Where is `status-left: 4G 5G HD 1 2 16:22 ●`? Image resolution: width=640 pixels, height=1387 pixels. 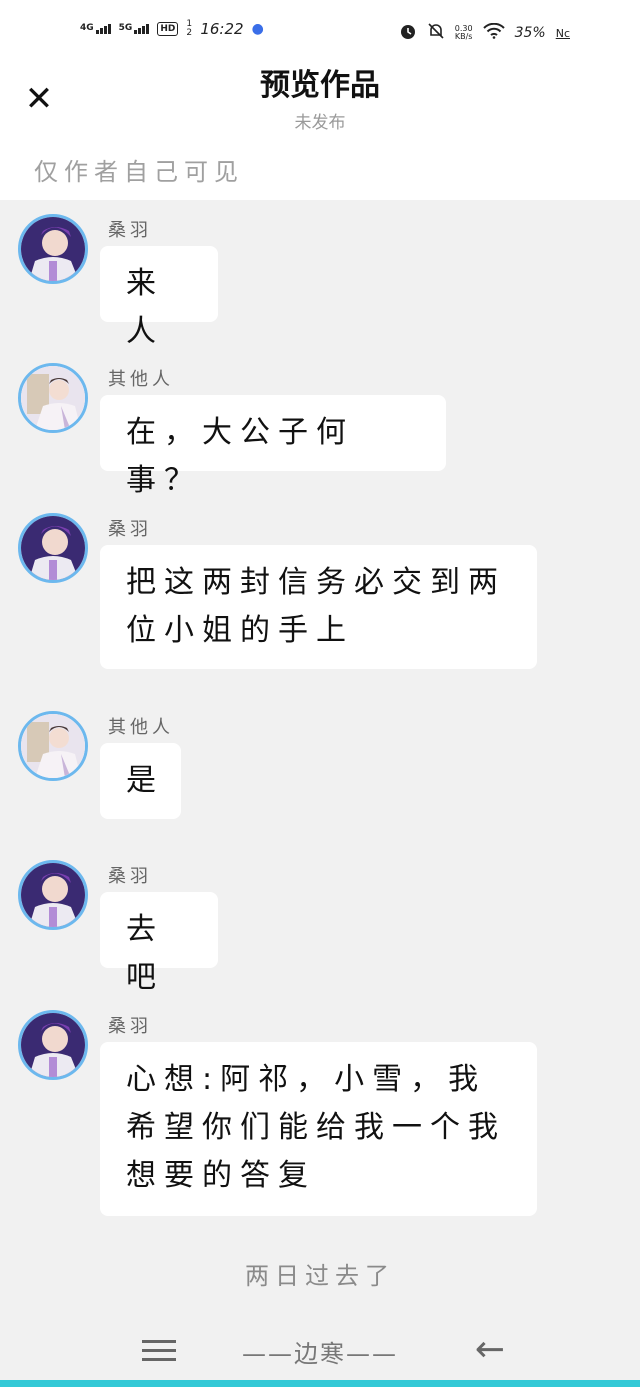
status-left: 4G 5G HD 1 2 16:22 ● is located at coordinates (172, 29).